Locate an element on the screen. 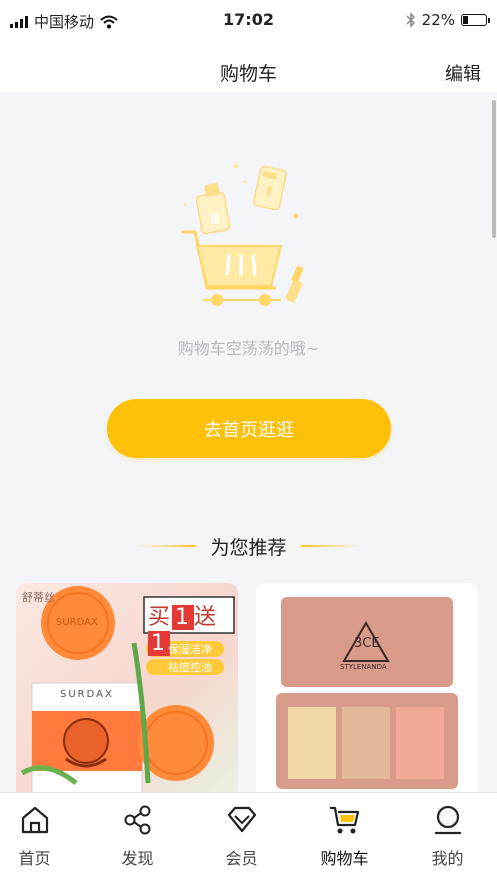  tab-label: 会员 is located at coordinates (241, 858).